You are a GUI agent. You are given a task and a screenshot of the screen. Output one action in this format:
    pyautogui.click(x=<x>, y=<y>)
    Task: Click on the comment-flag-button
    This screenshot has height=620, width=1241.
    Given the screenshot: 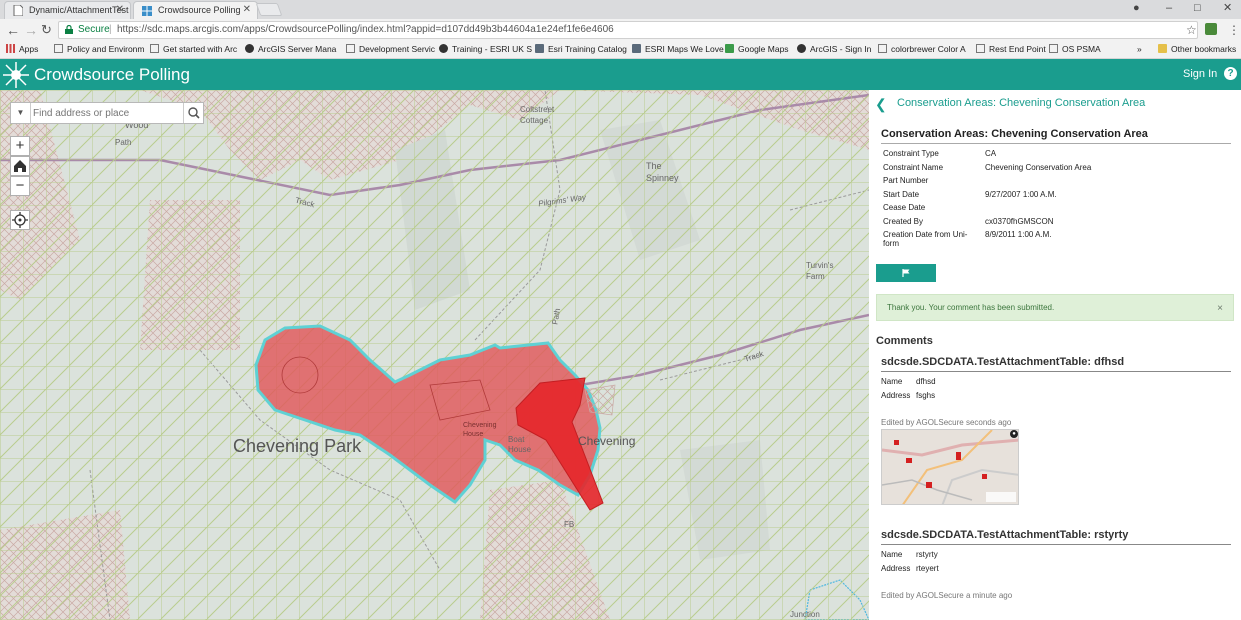 What is the action you would take?
    pyautogui.click(x=906, y=273)
    